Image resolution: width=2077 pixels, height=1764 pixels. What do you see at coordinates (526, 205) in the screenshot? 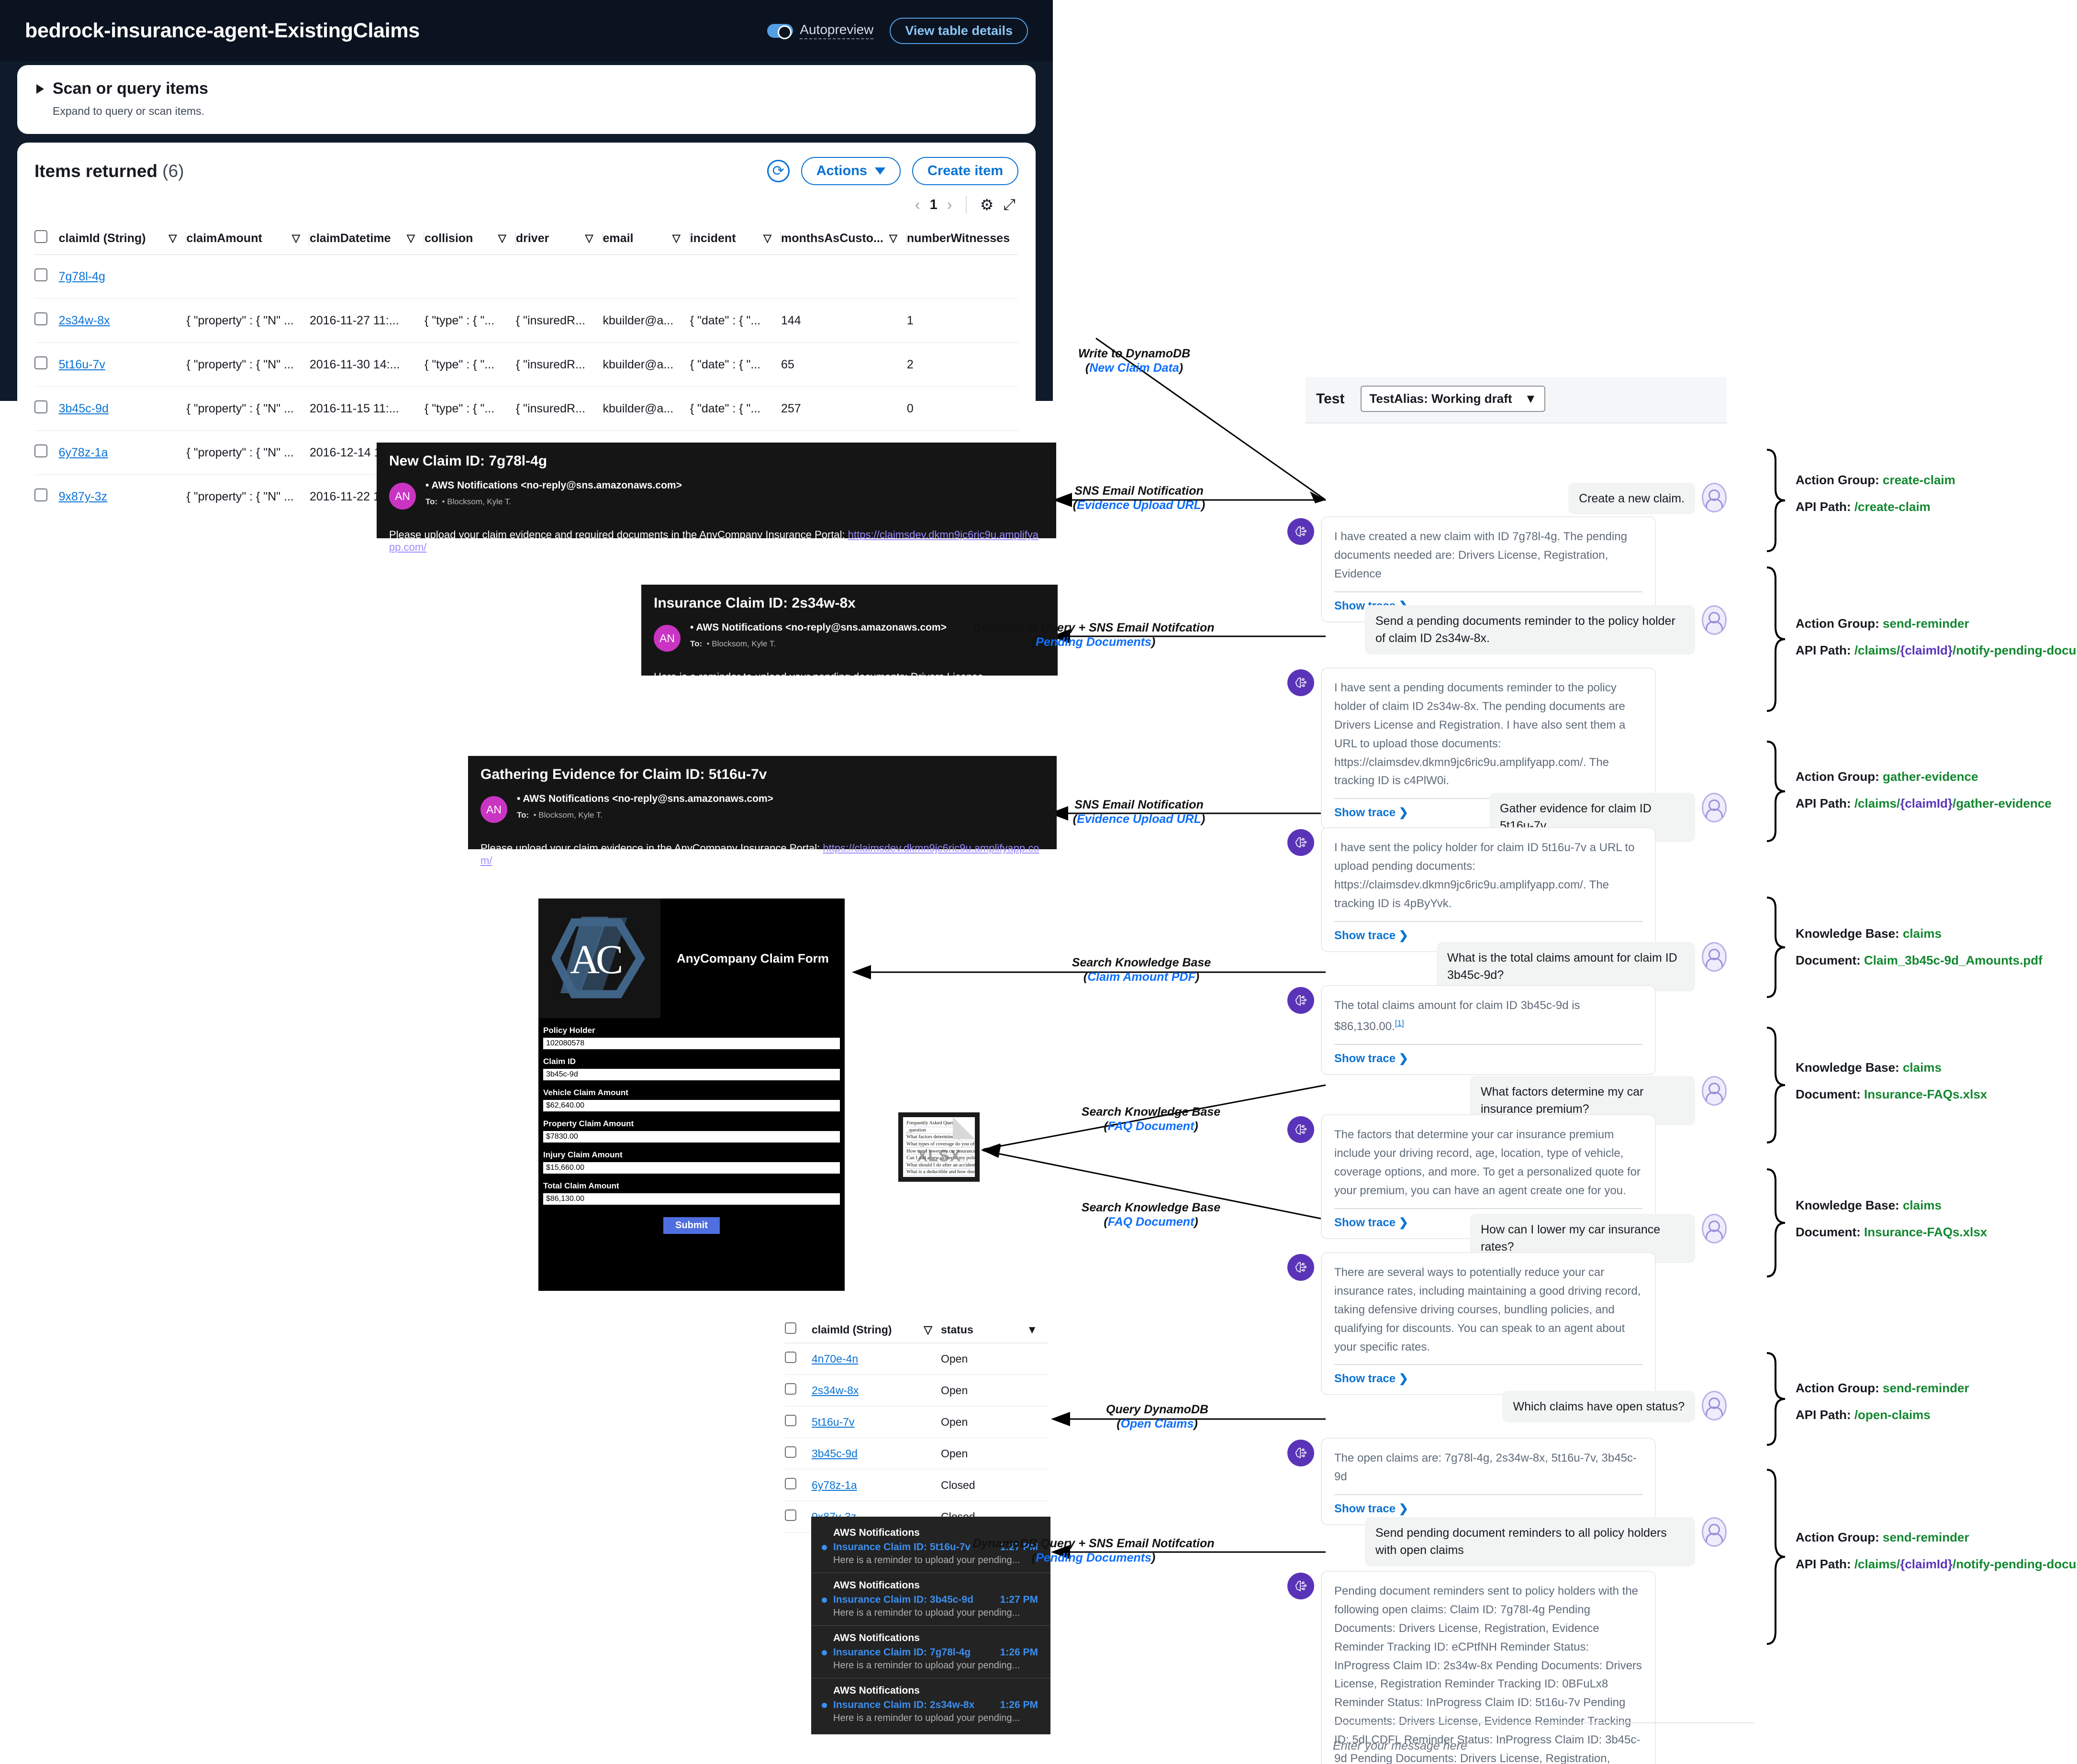
I see `pagination: ‹ 1 › ⚙ ⤢` at bounding box center [526, 205].